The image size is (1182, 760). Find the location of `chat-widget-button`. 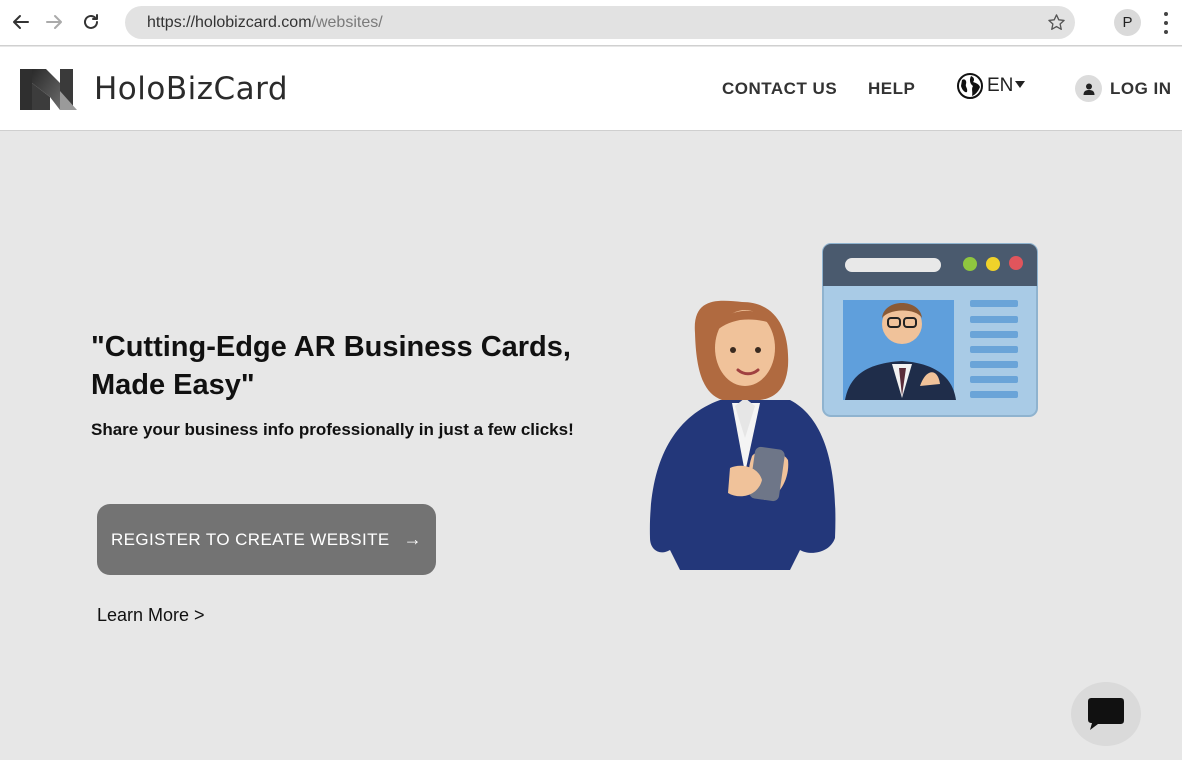

chat-widget-button is located at coordinates (1106, 714).